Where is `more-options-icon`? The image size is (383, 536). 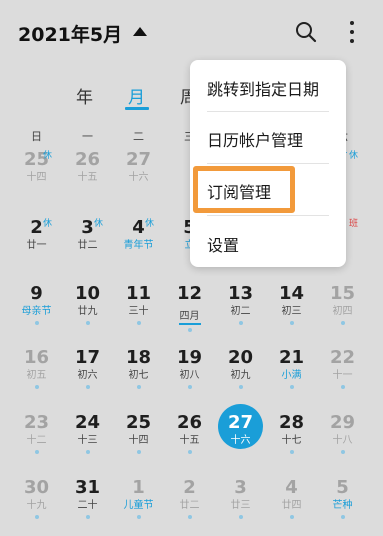 more-options-icon is located at coordinates (352, 32).